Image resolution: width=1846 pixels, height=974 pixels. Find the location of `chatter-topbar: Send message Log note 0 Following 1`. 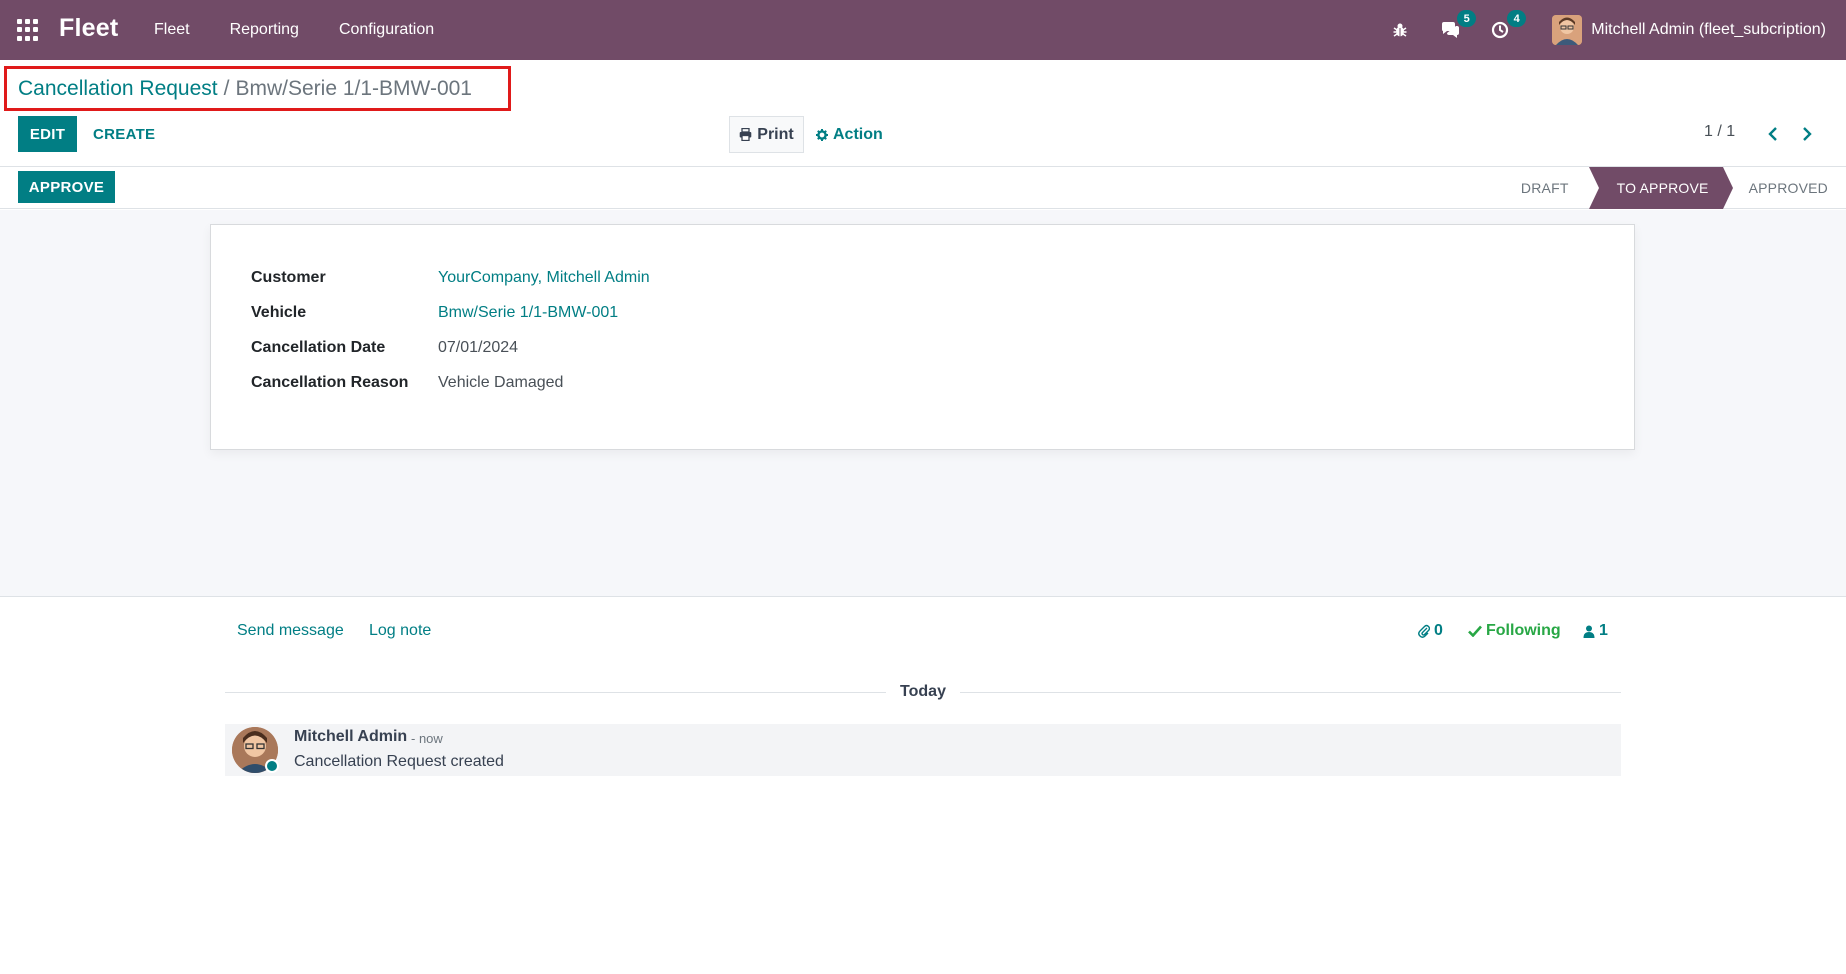

chatter-topbar: Send message Log note 0 Following 1 is located at coordinates (923, 634).